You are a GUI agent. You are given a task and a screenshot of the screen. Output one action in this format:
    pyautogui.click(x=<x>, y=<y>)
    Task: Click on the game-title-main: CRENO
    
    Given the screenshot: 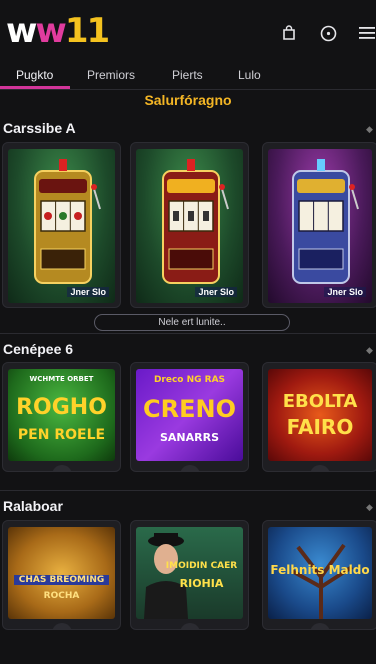 What is the action you would take?
    pyautogui.click(x=189, y=409)
    